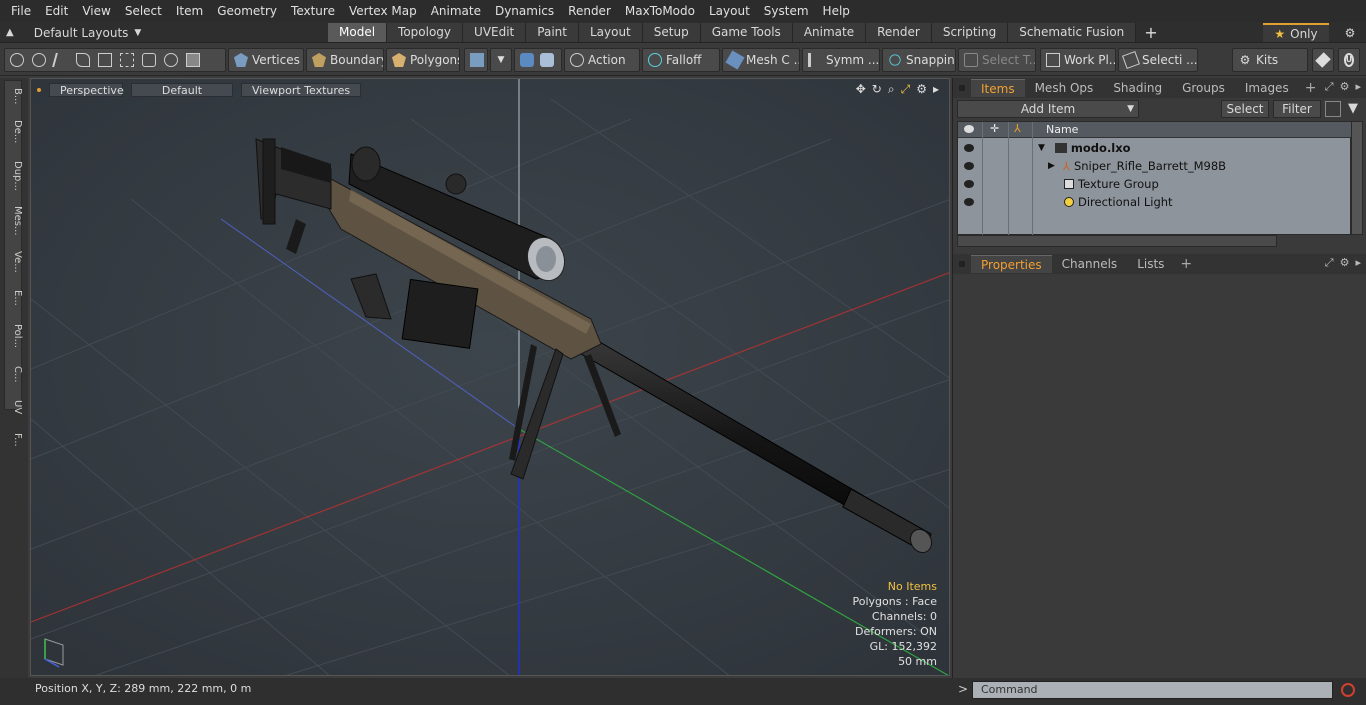 This screenshot has height=705, width=1366. What do you see at coordinates (1048, 109) in the screenshot?
I see `add-item-button: Add Item ▼` at bounding box center [1048, 109].